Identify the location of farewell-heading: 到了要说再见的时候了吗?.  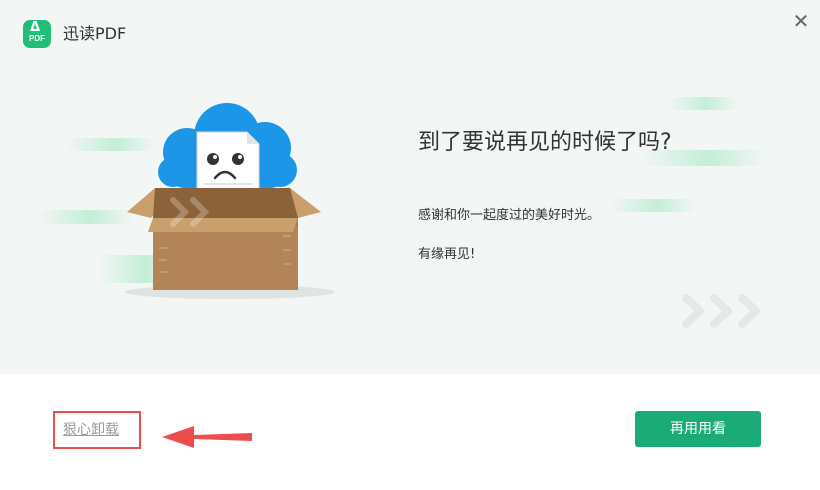
(545, 142).